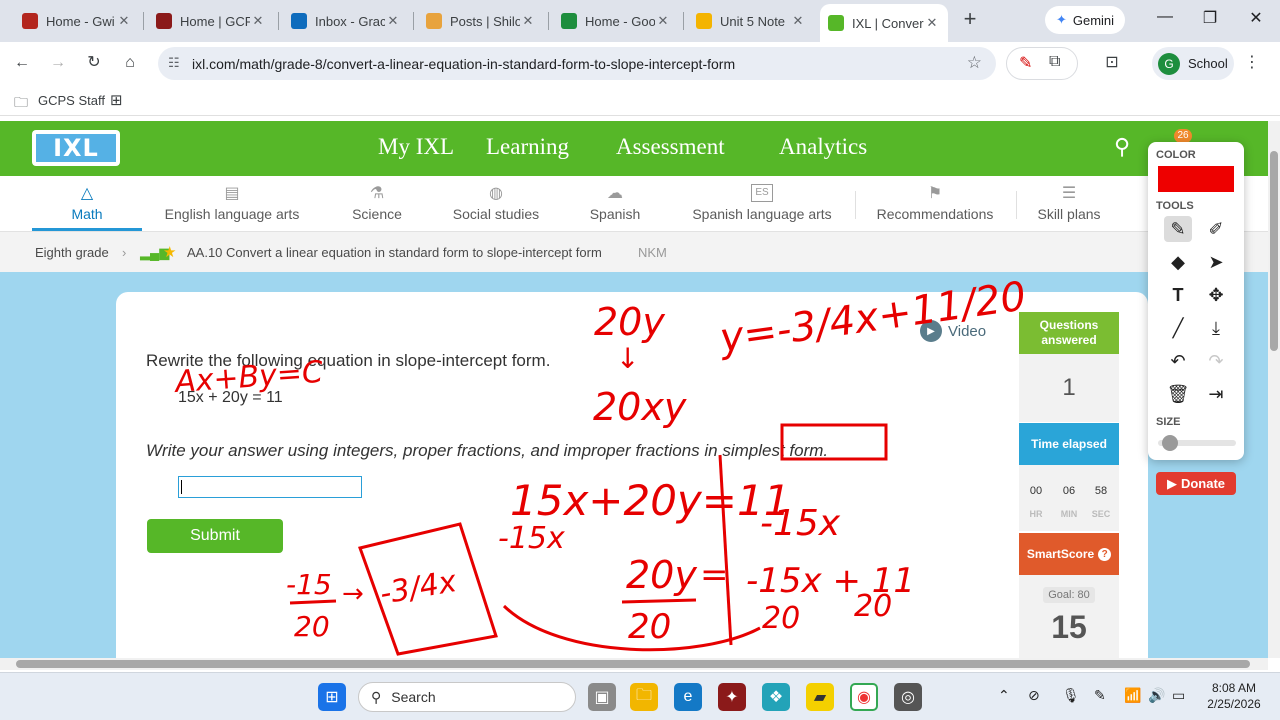 The height and width of the screenshot is (720, 1280). What do you see at coordinates (1178, 394) in the screenshot?
I see `trash-icon: 🗑` at bounding box center [1178, 394].